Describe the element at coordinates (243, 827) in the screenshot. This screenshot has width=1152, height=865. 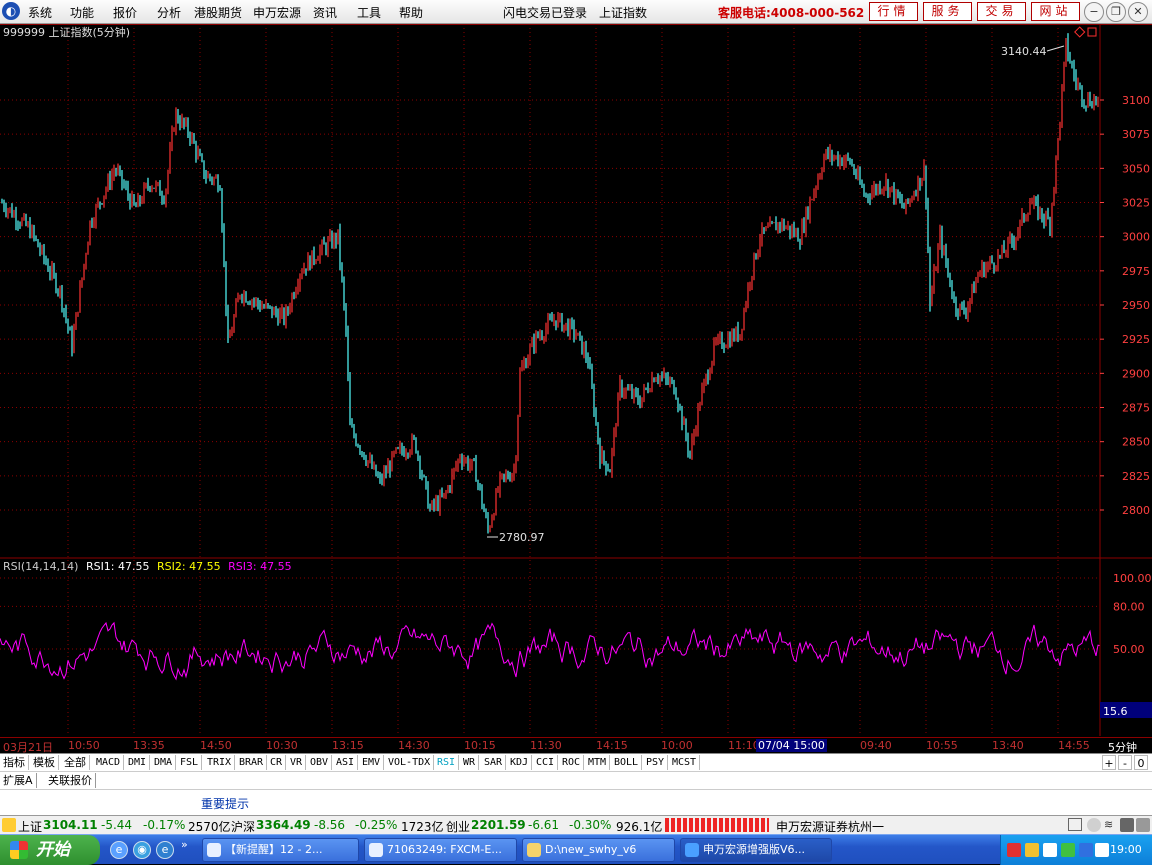
I see `hs-name: 沪深` at that location.